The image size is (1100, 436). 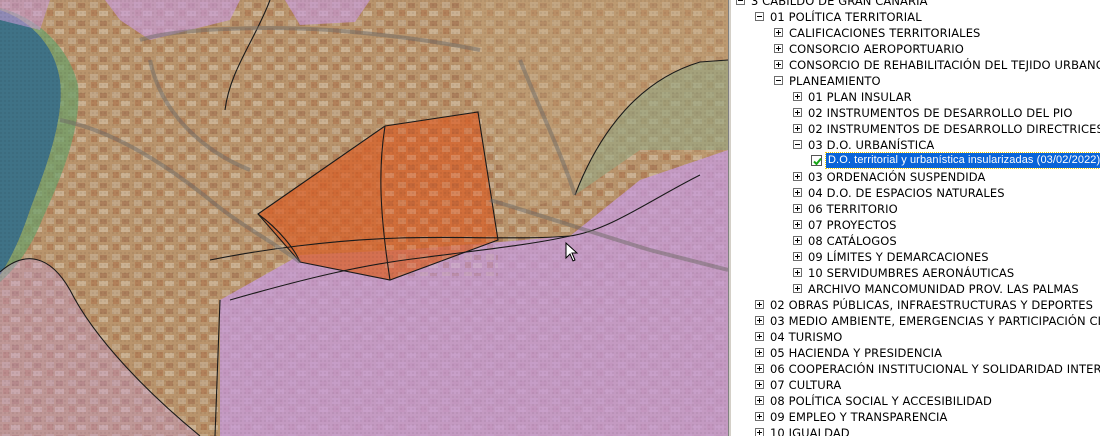 What do you see at coordinates (916, 209) in the screenshot?
I see `tree-item: 06 TERRITORIO` at bounding box center [916, 209].